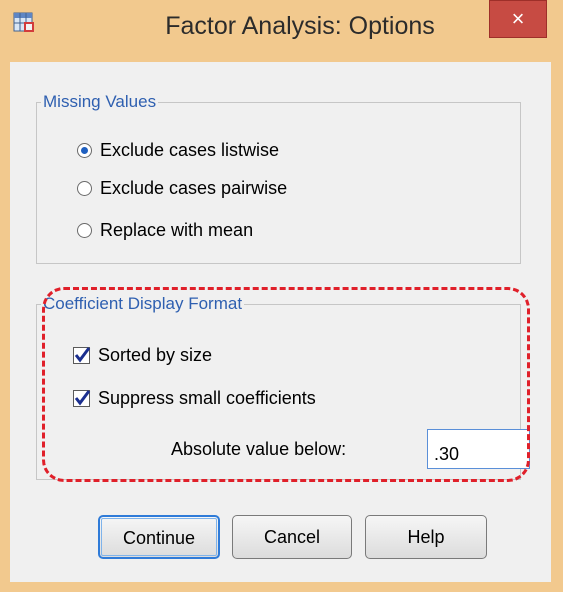  I want to click on radio-button-selected, so click(84, 150).